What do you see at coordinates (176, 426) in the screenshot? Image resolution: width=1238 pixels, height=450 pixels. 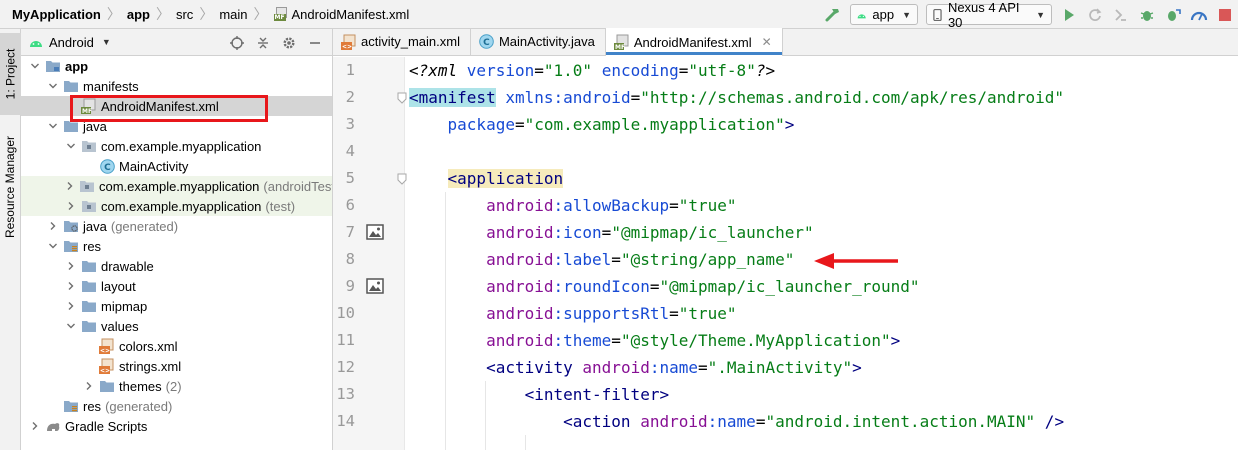 I see `tree-item: Gradle Scripts` at bounding box center [176, 426].